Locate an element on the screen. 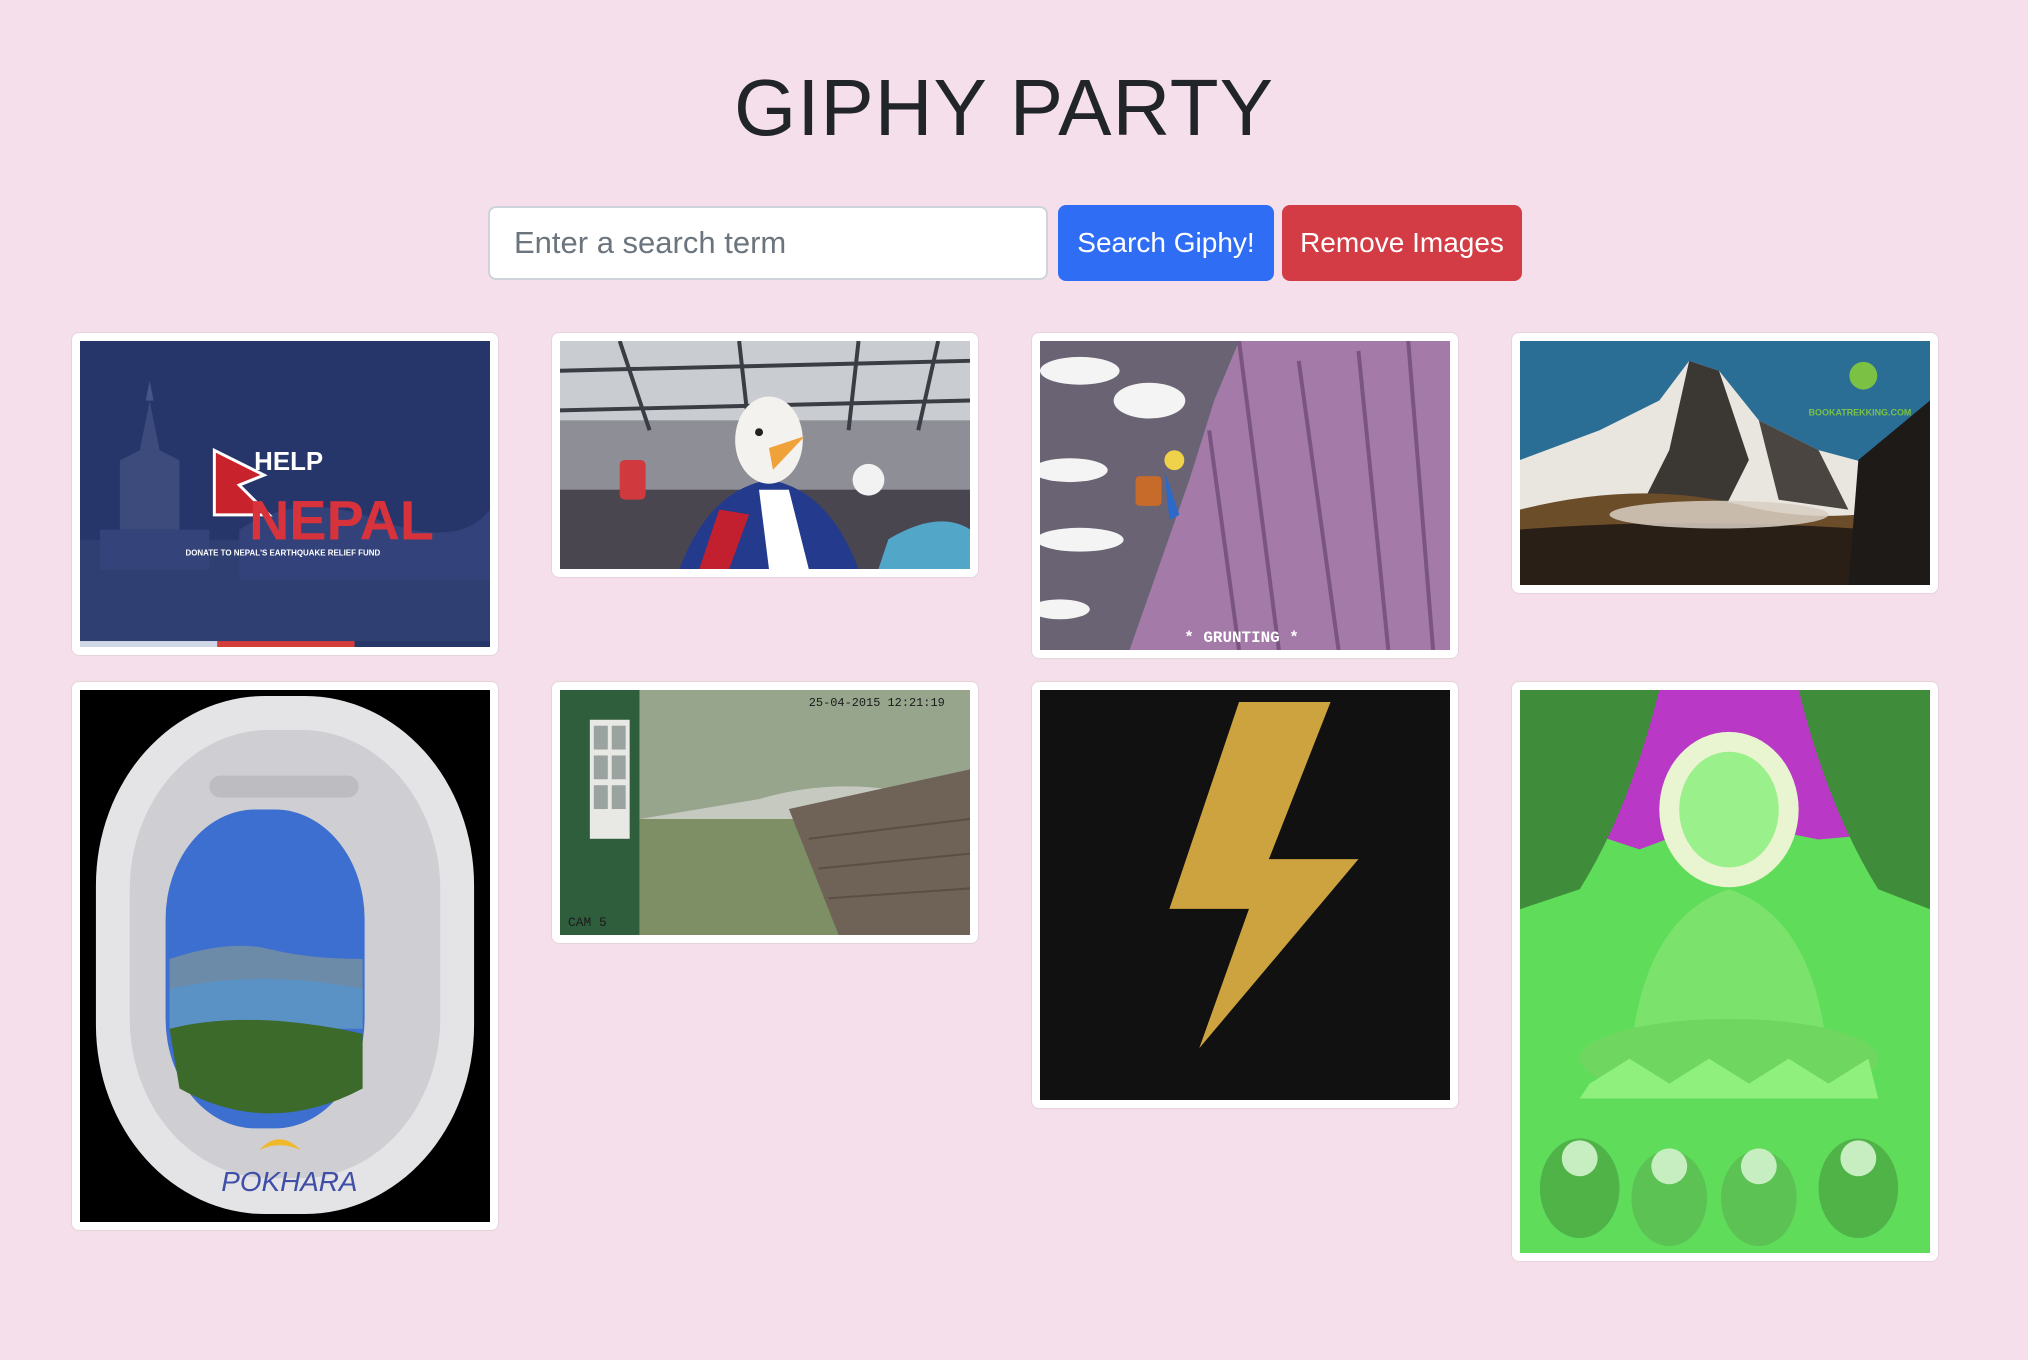  mountain-climbing-cartoon-gif: * GRUNTING * is located at coordinates (1245, 495).